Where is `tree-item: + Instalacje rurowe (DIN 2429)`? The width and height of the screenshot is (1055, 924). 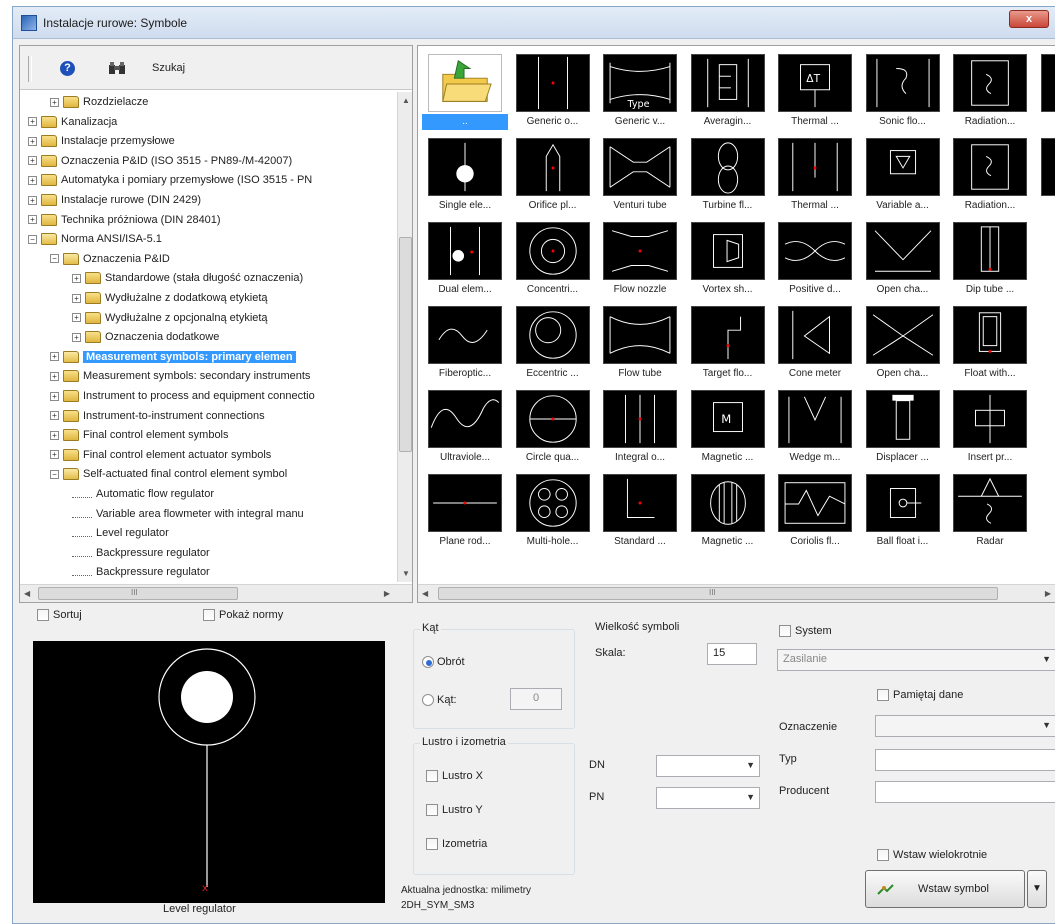 tree-item: + Instalacje rurowe (DIN 2429) is located at coordinates (114, 200).